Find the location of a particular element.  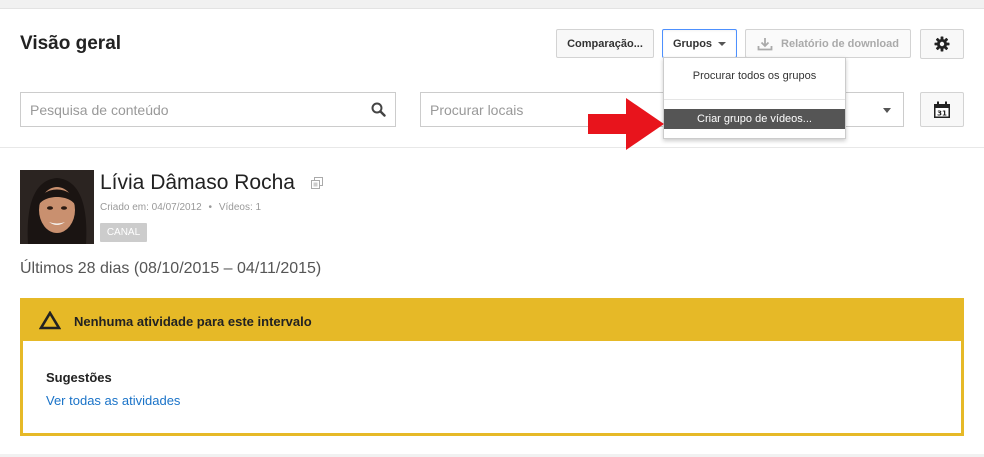

channel-badge: CANAL is located at coordinates (123, 232).